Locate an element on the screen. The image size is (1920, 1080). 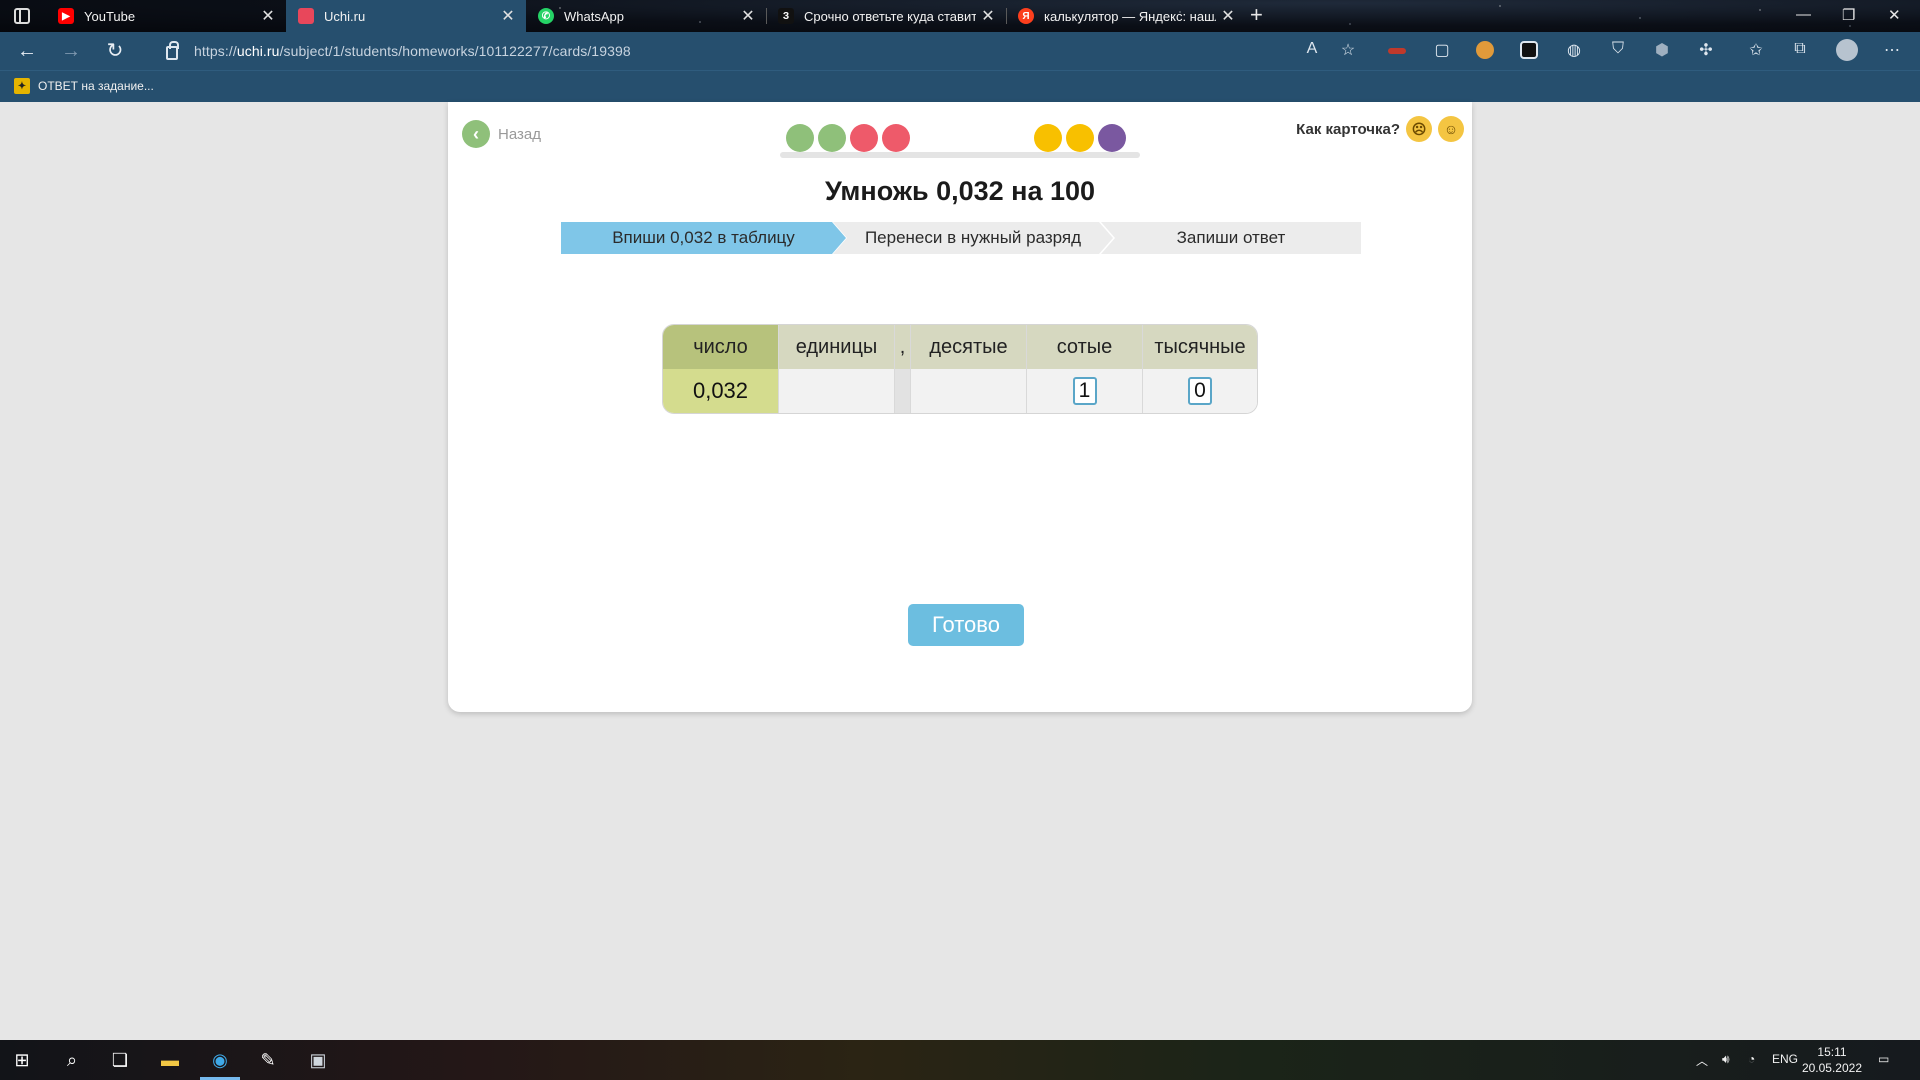
window-close-icon: ✕ is located at coordinates (1894, 15).